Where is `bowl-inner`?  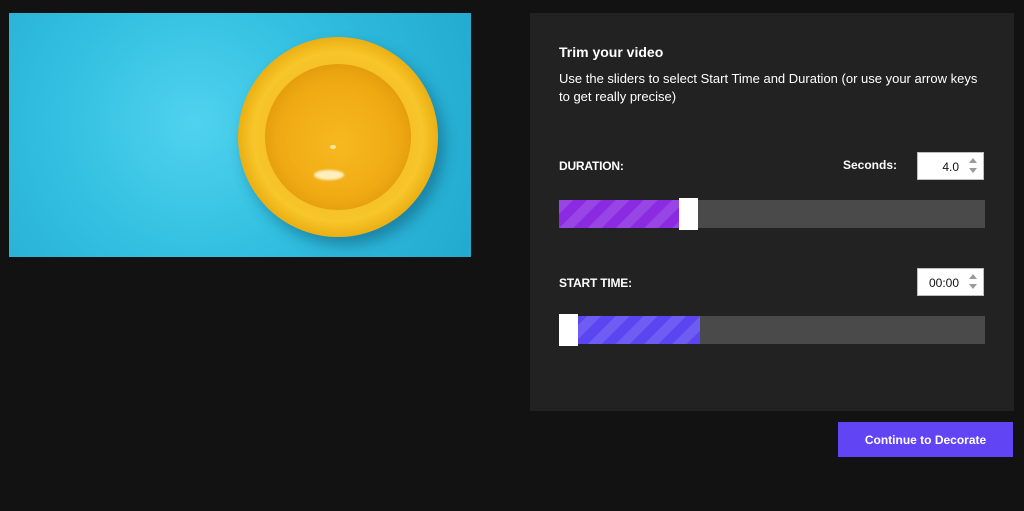
bowl-inner is located at coordinates (338, 137).